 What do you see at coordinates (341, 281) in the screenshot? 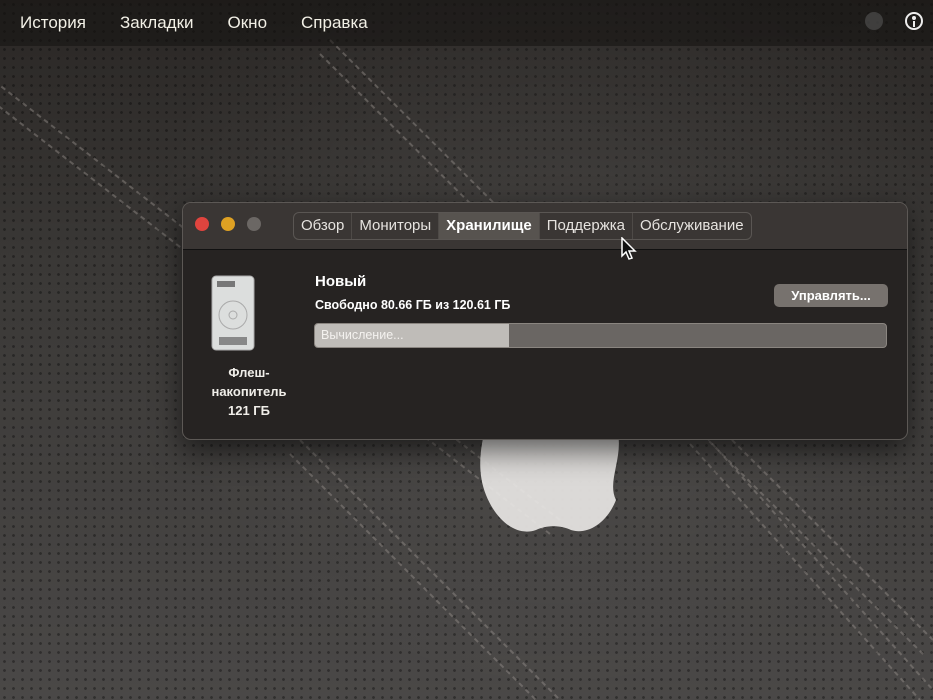
I see `volume-name: Новый` at bounding box center [341, 281].